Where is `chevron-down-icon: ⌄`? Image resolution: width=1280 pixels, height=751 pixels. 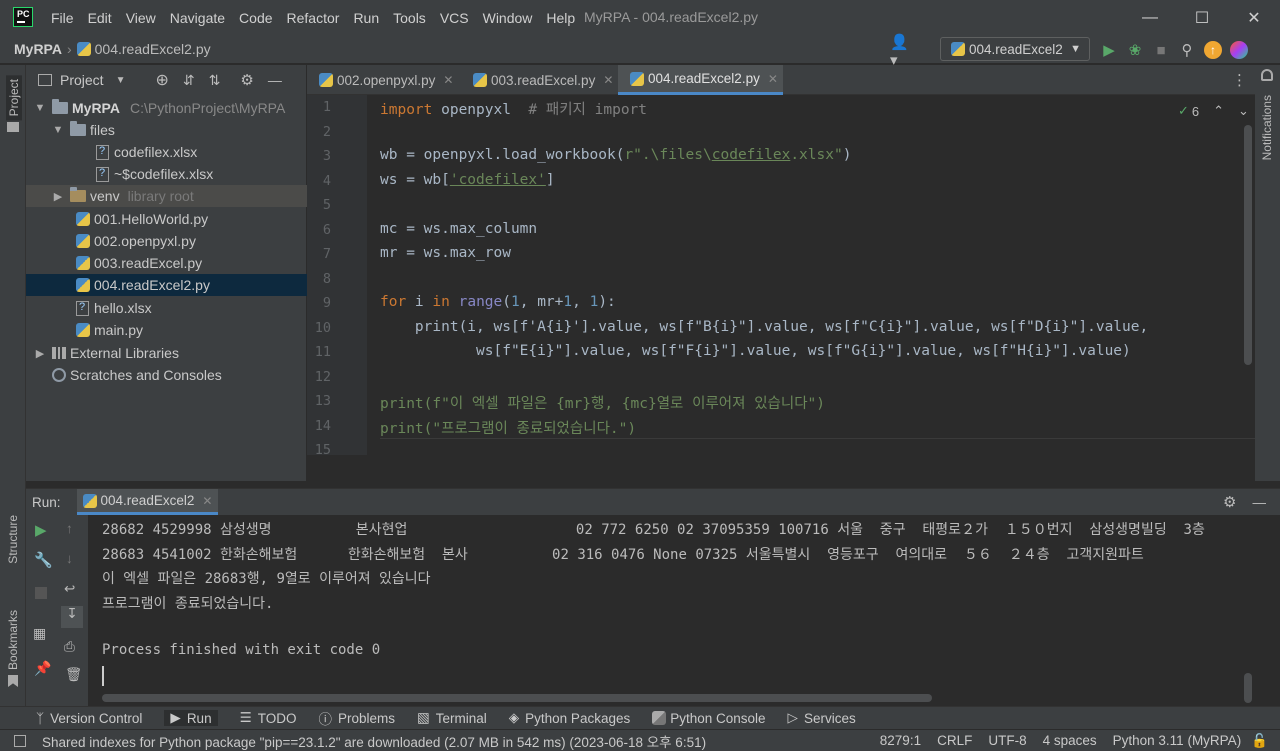
chevron-down-icon: ⌄ is located at coordinates (1243, 111).